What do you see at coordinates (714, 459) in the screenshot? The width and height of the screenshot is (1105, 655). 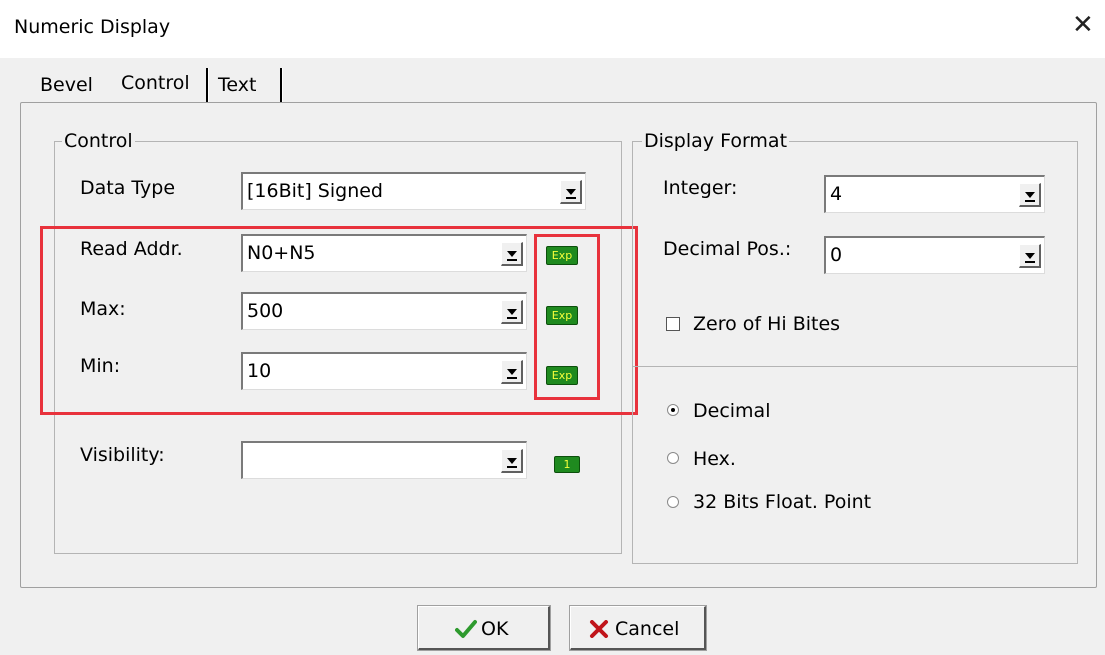 I see `hex-radio-label: Hex.` at bounding box center [714, 459].